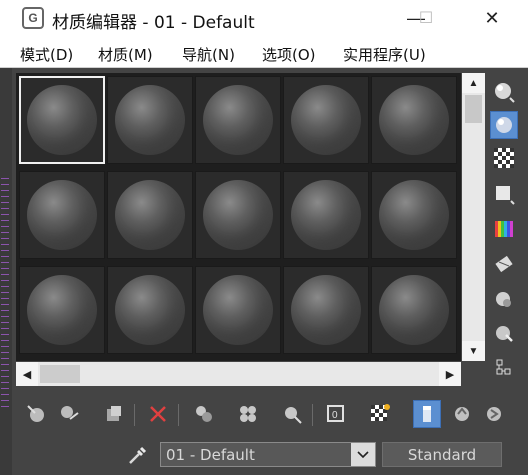 This screenshot has width=528, height=475. I want to click on maximize-button: ☐, so click(426, 18).